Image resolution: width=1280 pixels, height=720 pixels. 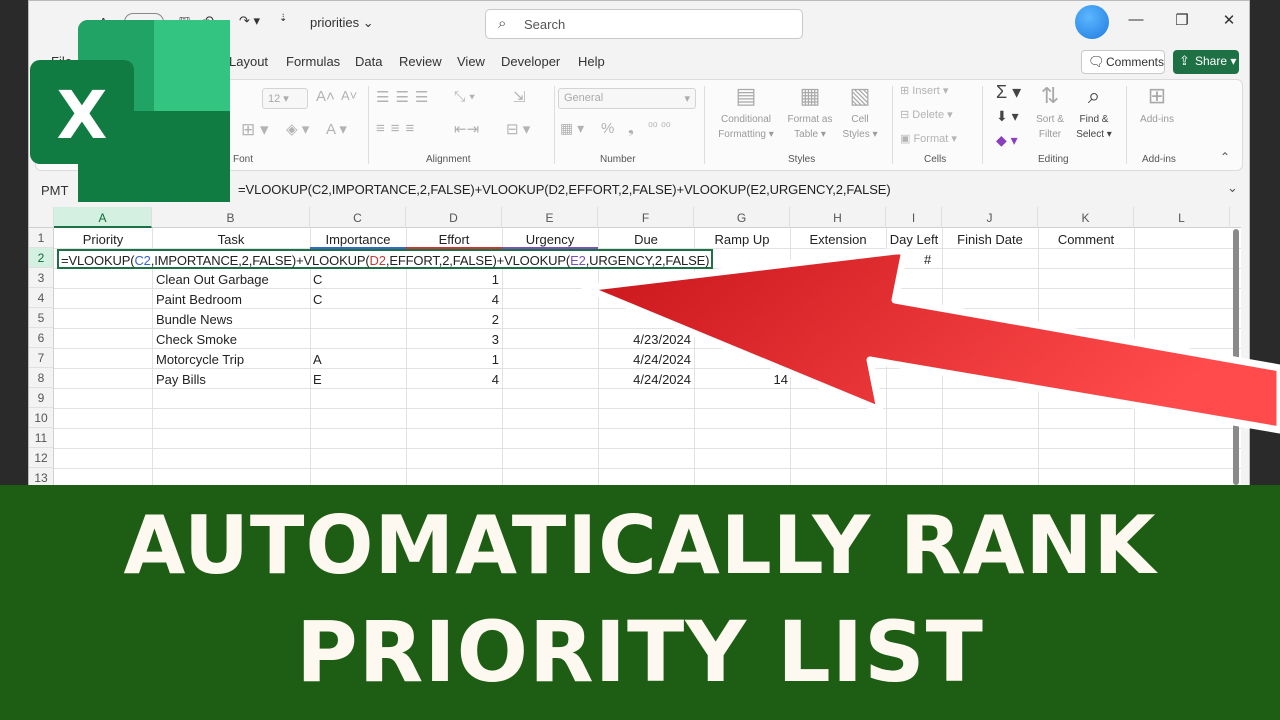 What do you see at coordinates (746, 113) in the screenshot?
I see `conditional-formatting-button: ▤ Conditional Formatting ▾` at bounding box center [746, 113].